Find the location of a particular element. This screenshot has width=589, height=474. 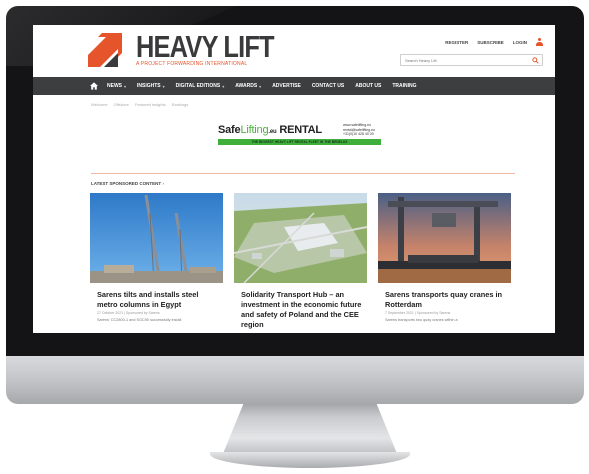

ad-brand-prefix: Safe is located at coordinates (229, 130).